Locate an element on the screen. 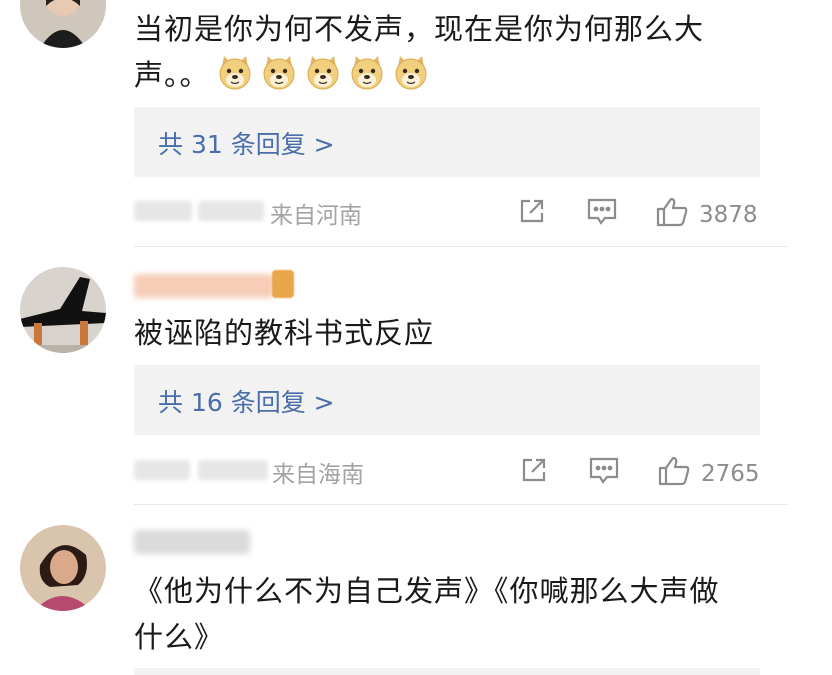 This screenshot has height=675, width=832. view-replies-link: 共 16 条回复 > is located at coordinates (246, 401).